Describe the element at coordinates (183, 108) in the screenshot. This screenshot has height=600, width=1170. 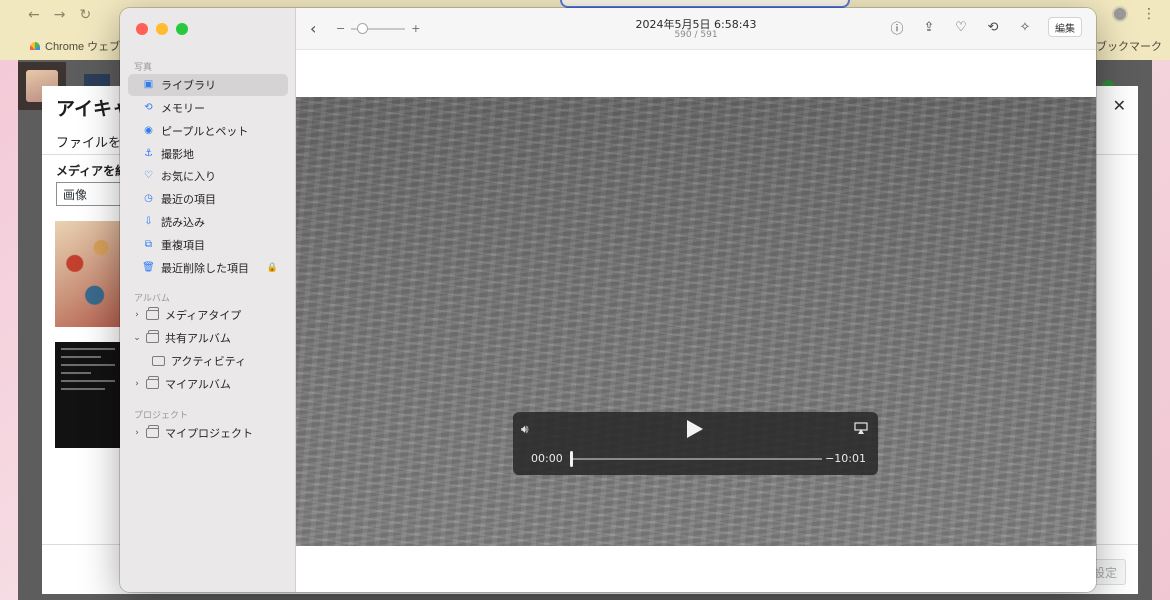
I see `sidebar-item-label: メモリー` at that location.